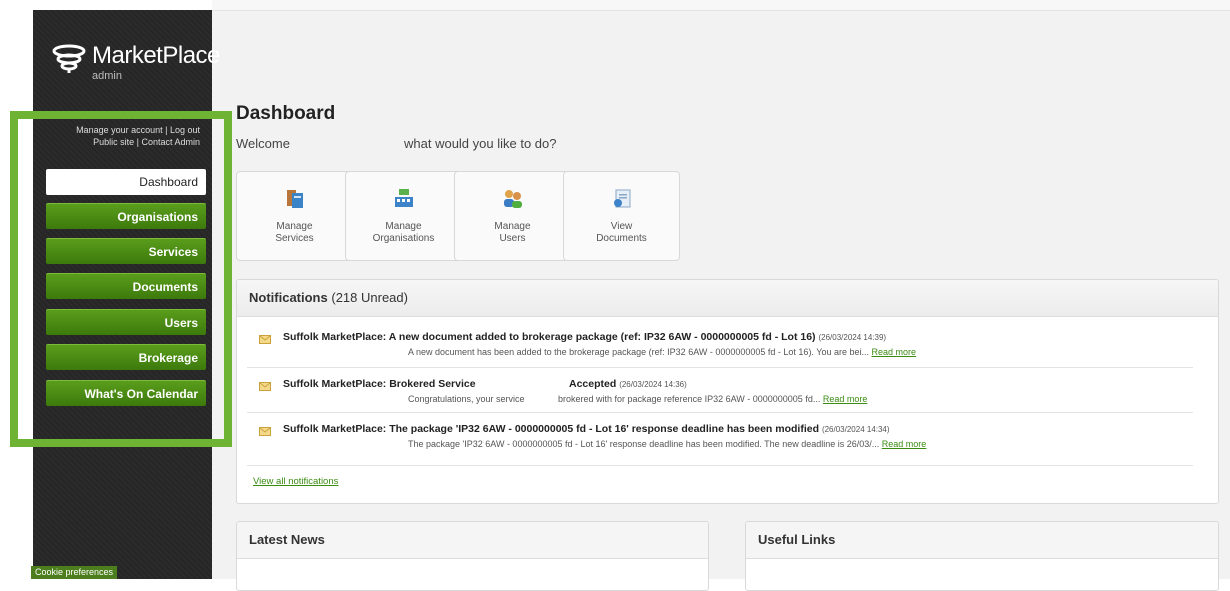 This screenshot has height=591, width=1230. I want to click on manage-services-icon, so click(295, 199).